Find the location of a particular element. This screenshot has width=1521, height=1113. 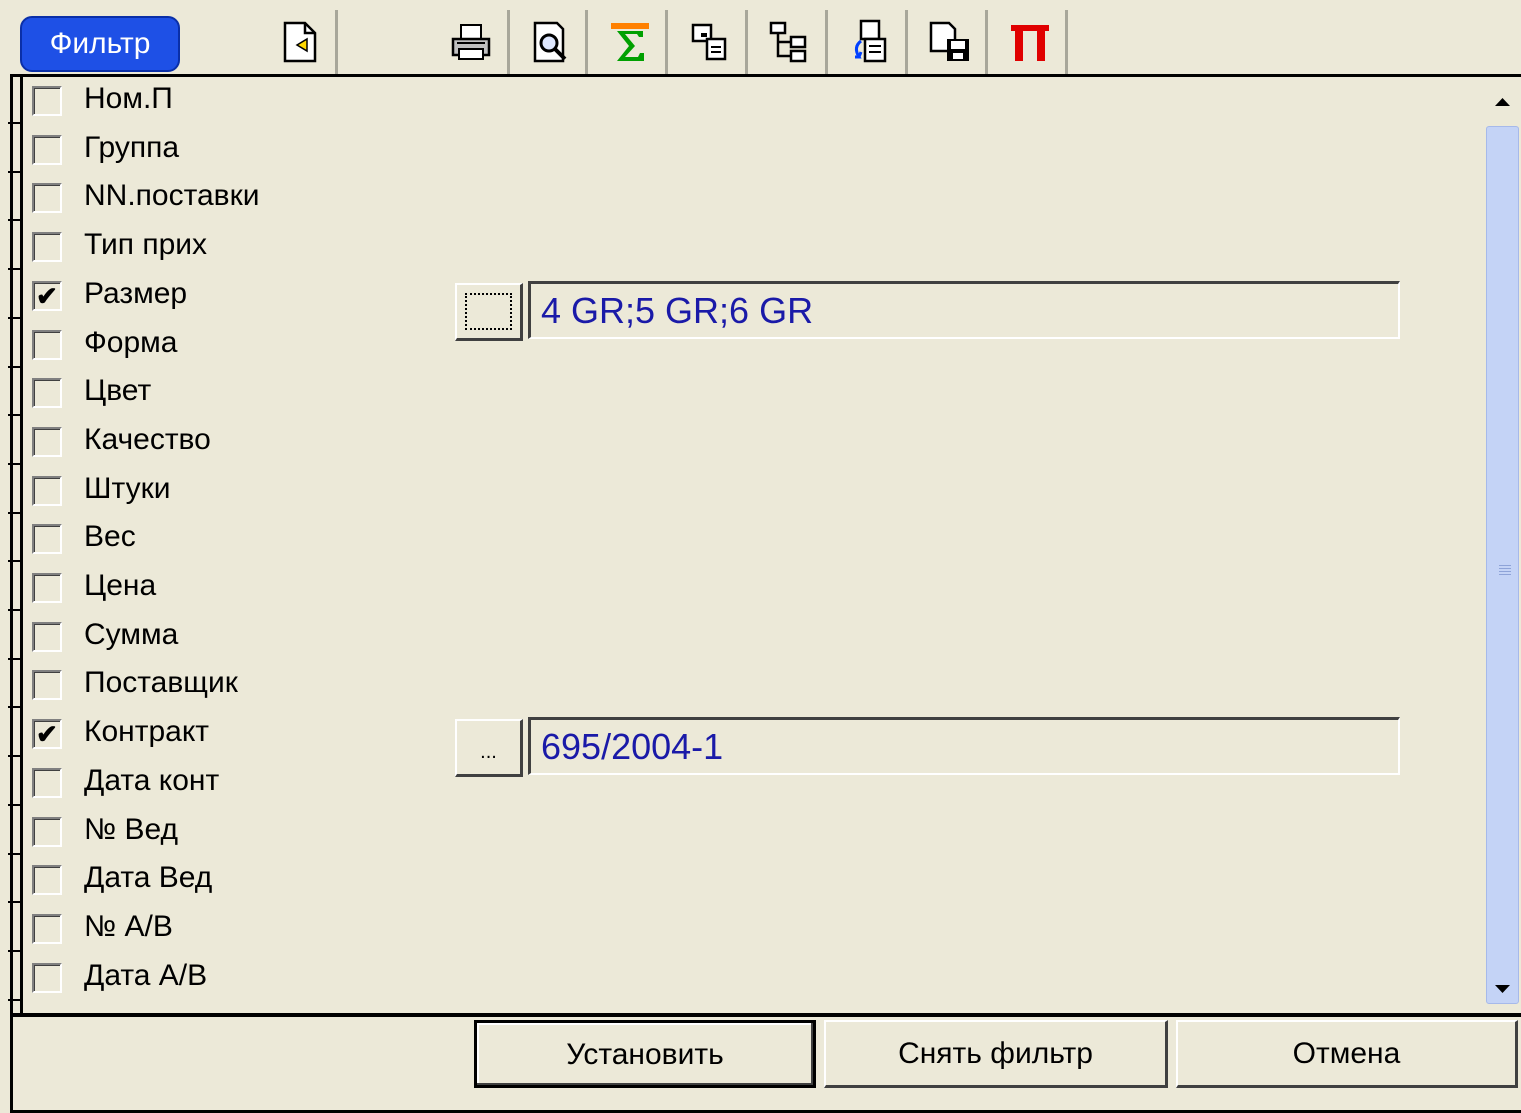

frame-left is located at coordinates (11, 594).